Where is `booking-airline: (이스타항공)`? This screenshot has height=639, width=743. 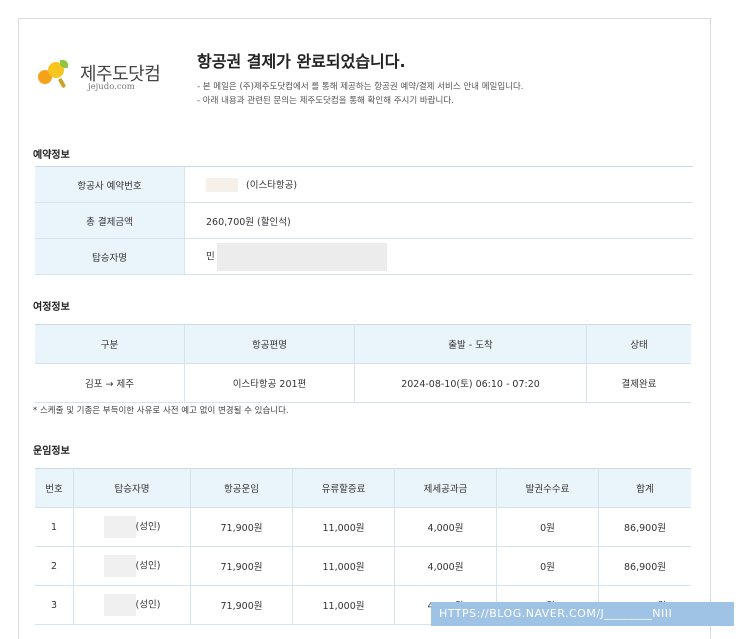
booking-airline: (이스타항공) is located at coordinates (272, 185).